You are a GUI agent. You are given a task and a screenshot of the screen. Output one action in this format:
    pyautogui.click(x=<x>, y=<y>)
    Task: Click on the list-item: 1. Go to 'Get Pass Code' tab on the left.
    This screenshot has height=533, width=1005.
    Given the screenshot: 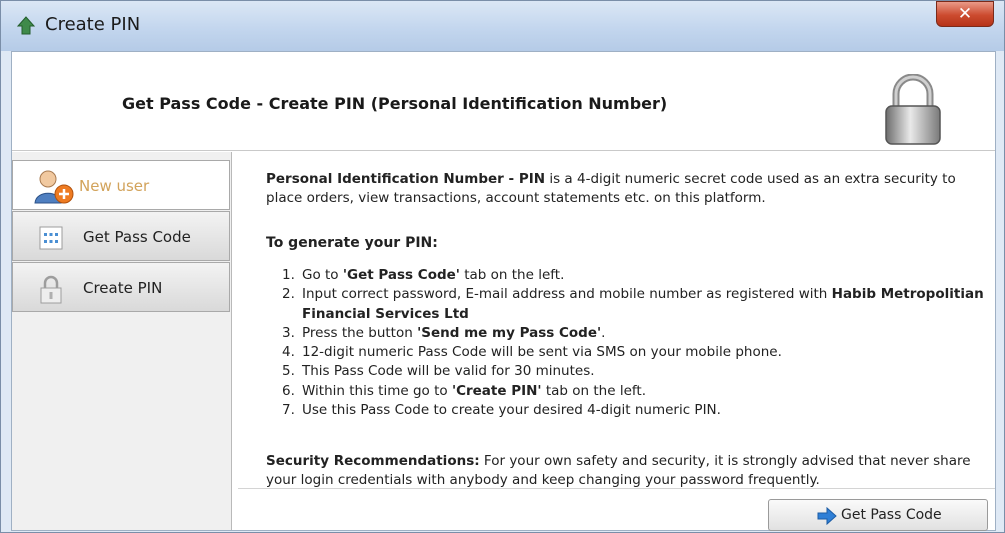 What is the action you would take?
    pyautogui.click(x=423, y=275)
    